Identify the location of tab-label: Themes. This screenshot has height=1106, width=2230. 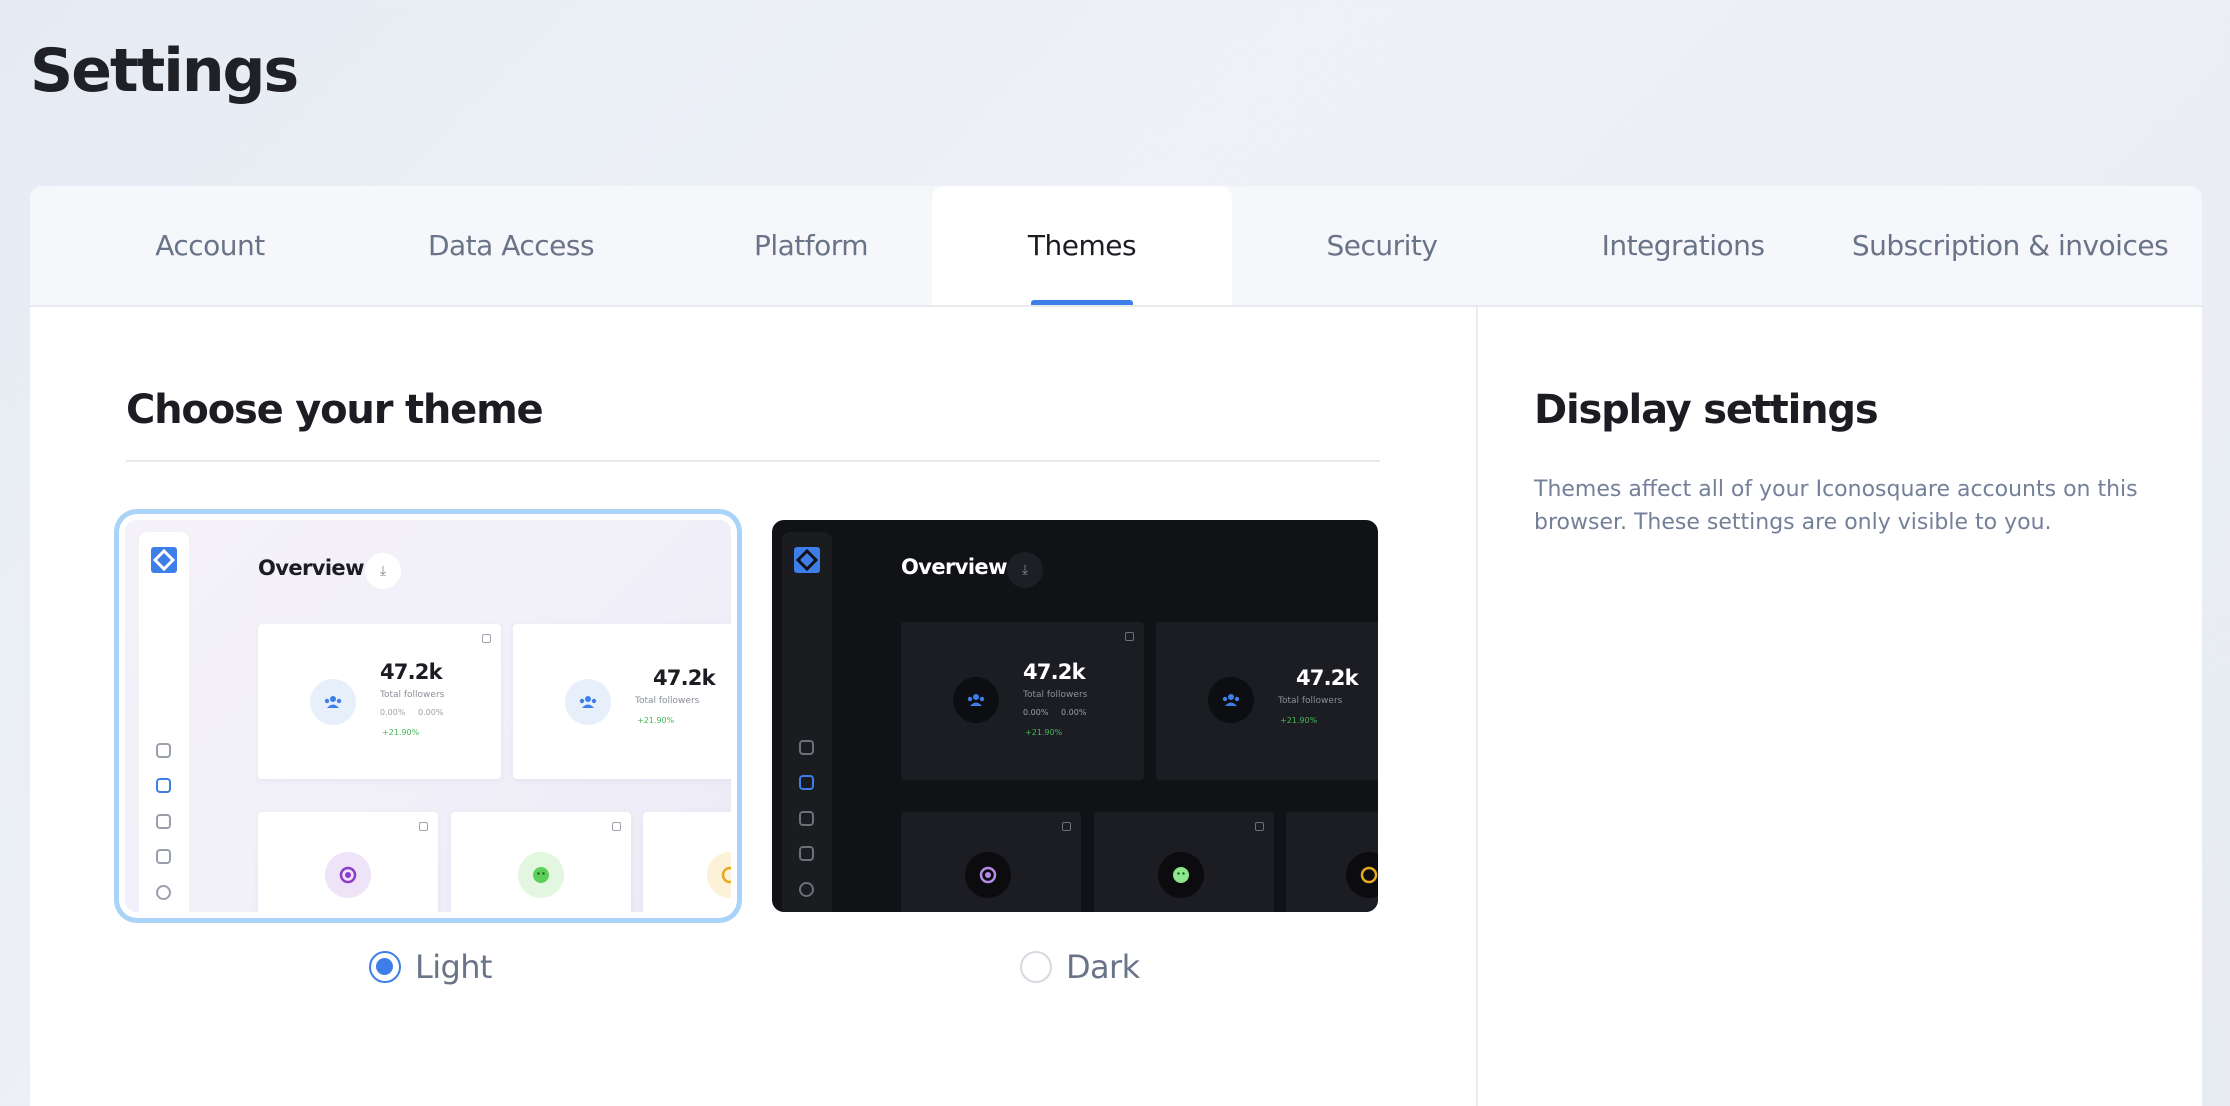
(1082, 245).